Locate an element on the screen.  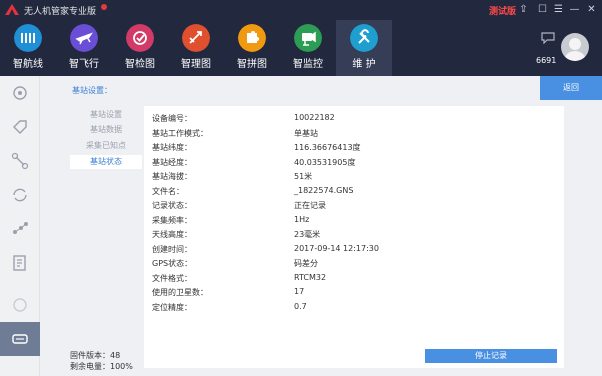
sync-icon is located at coordinates (20, 195).